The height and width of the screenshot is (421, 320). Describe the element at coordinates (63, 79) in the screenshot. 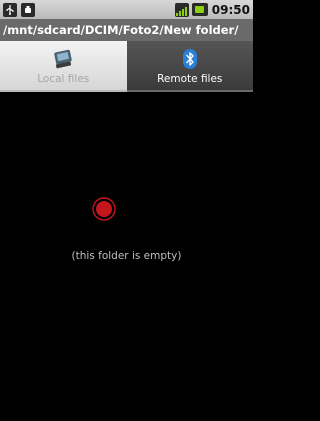

I see `tab-local-files-label: Local files` at that location.